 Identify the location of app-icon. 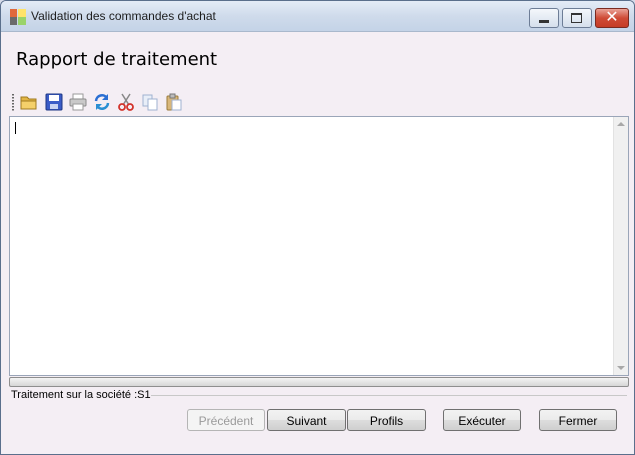
(18, 17).